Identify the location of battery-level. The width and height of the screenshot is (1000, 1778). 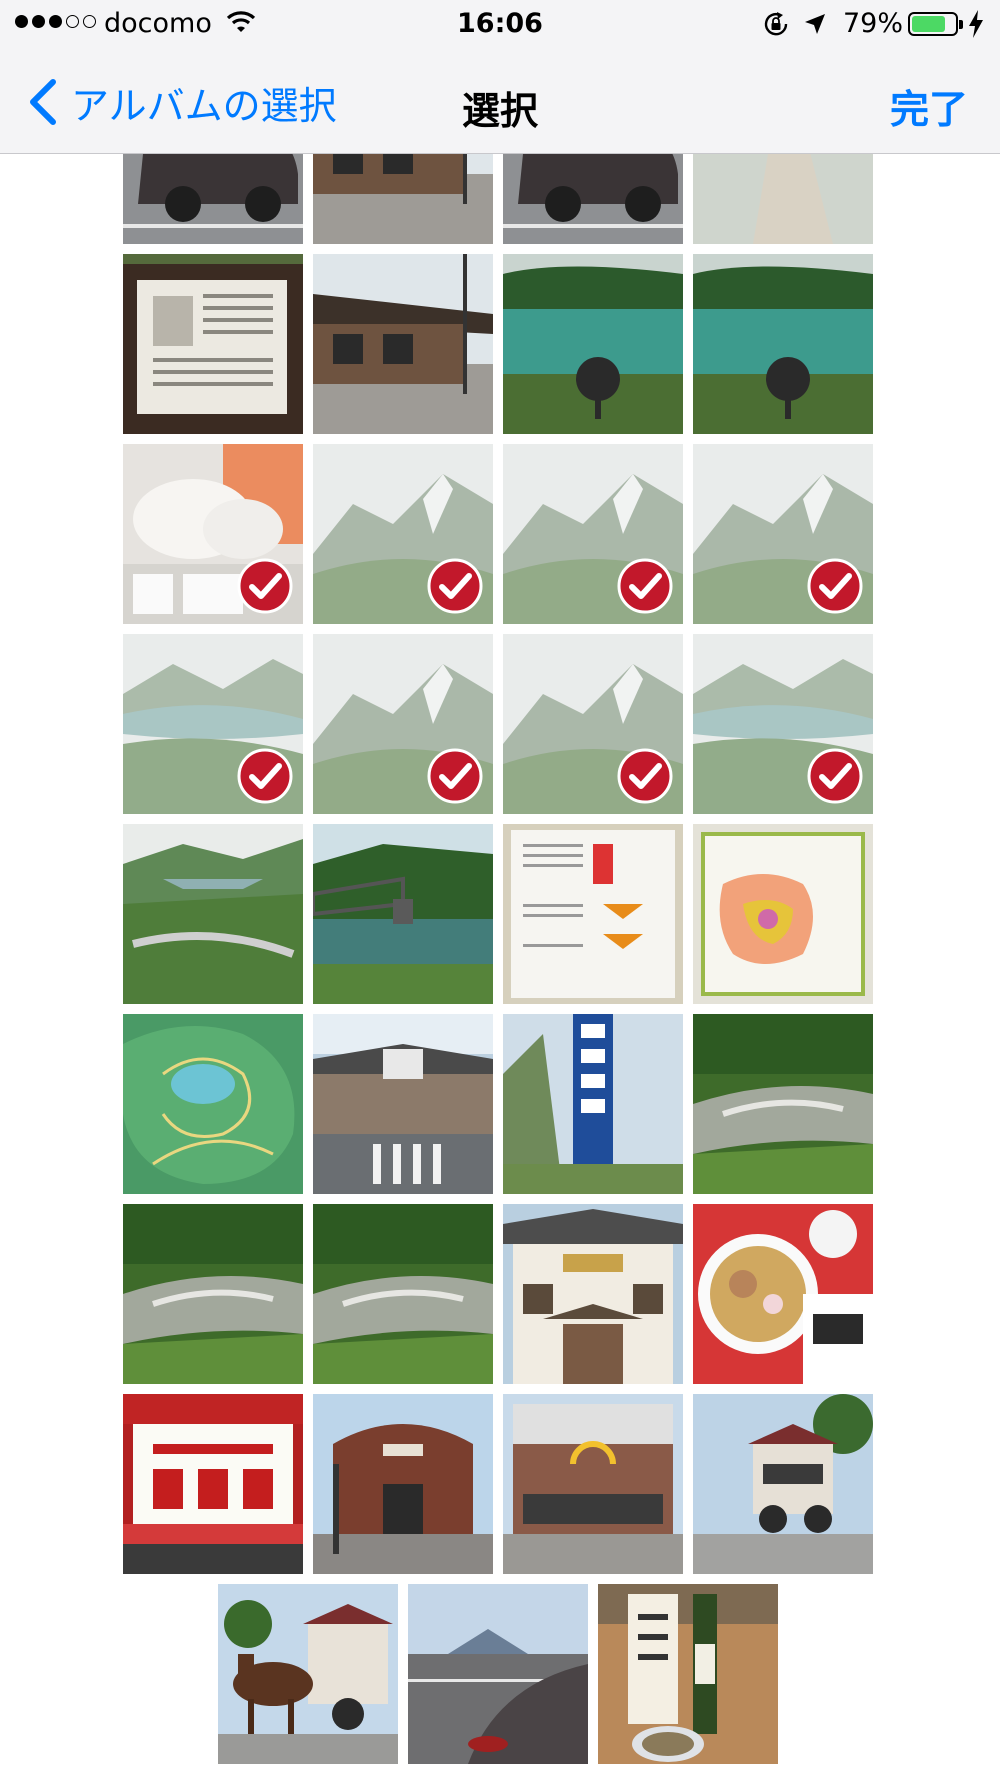
(929, 24).